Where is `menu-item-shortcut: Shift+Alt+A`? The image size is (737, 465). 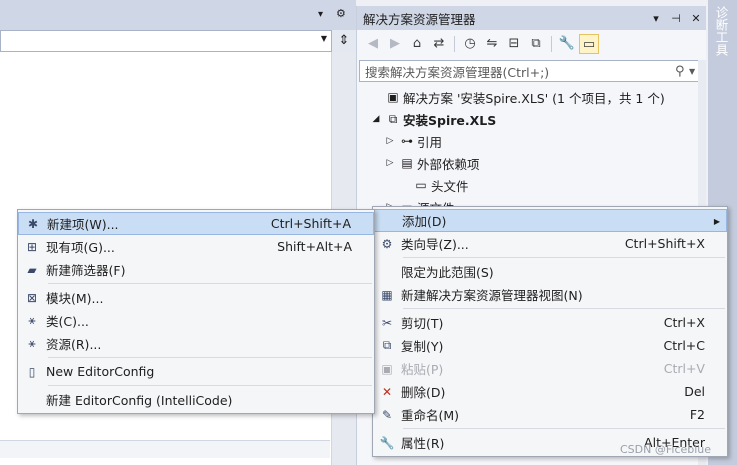
menu-item-shortcut: Shift+Alt+A is located at coordinates (314, 246).